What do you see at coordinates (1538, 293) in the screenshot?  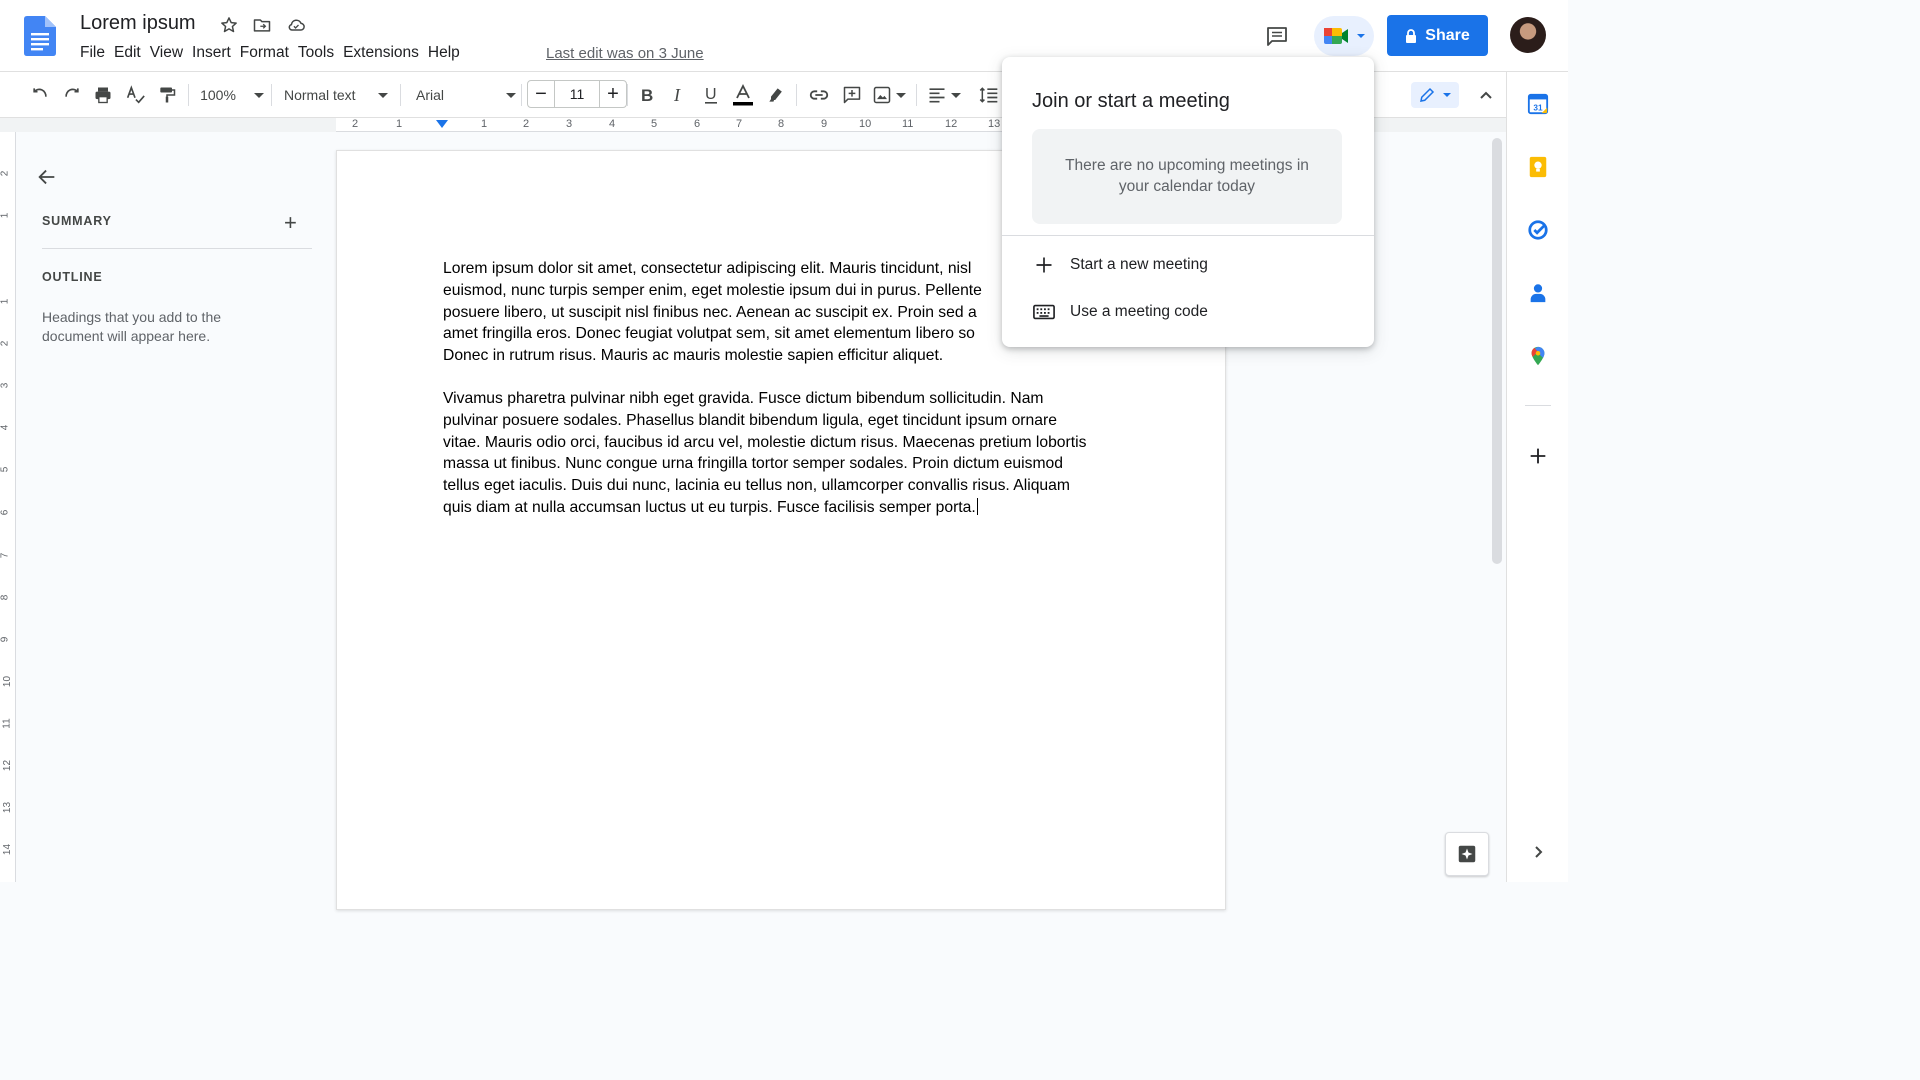 I see `contacts-icon` at bounding box center [1538, 293].